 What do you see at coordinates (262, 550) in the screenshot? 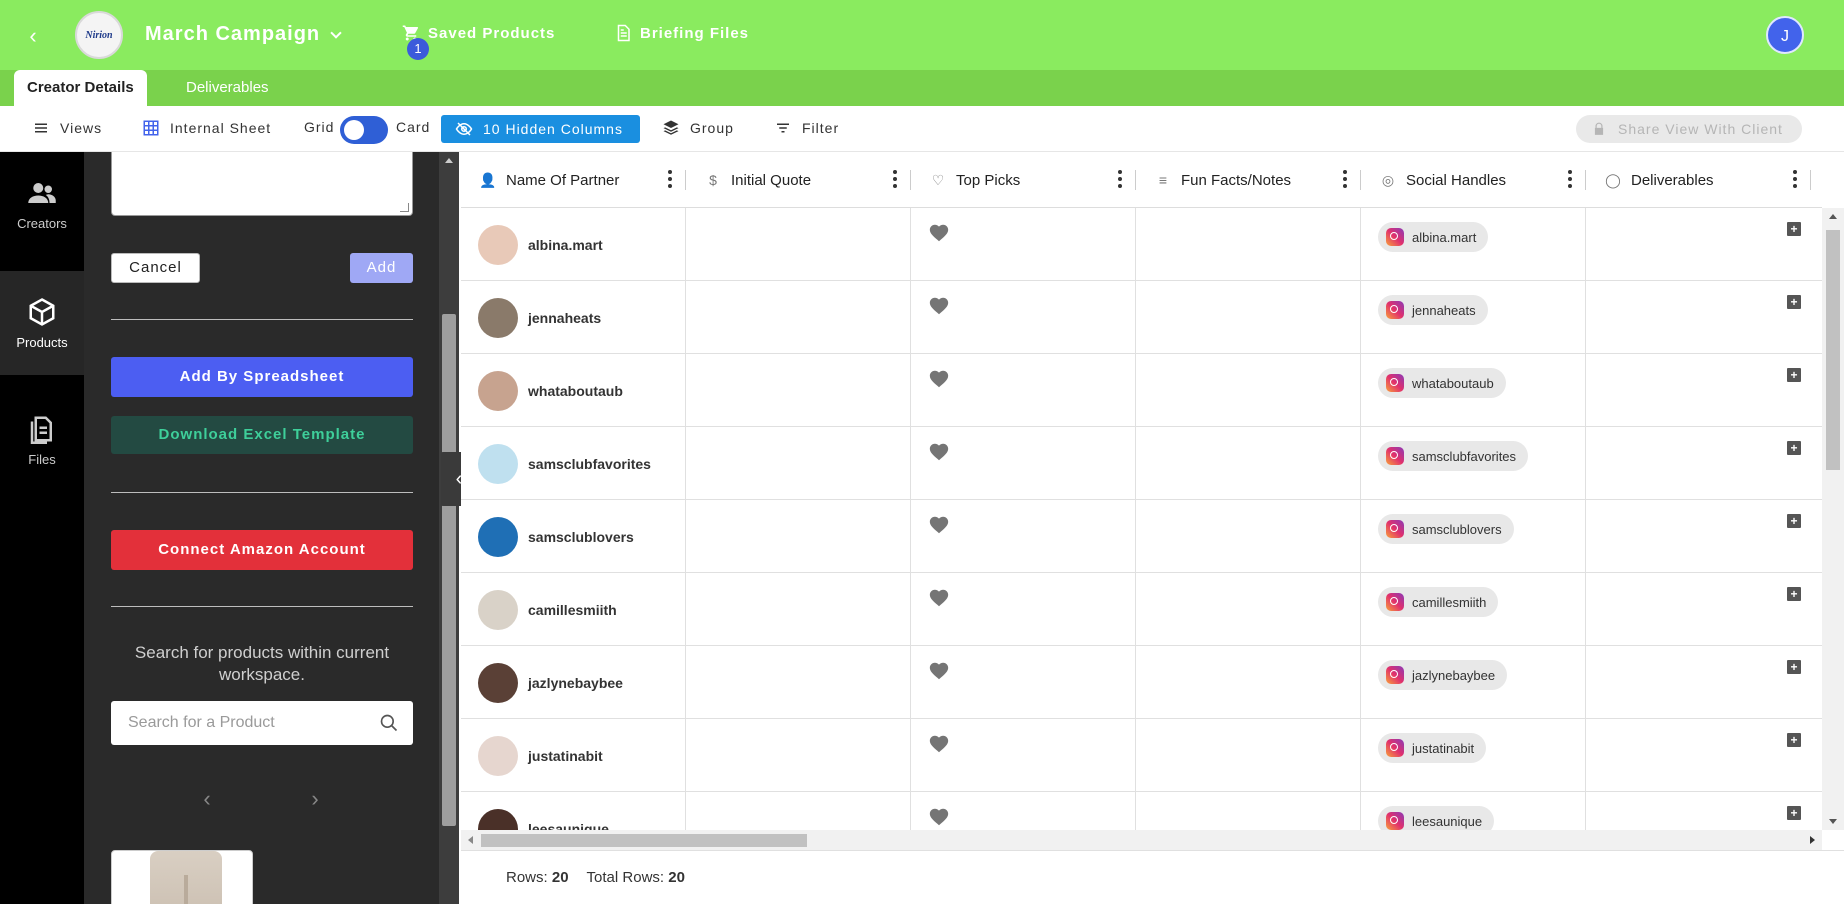
I see `connect-amazon-button: Connect Amazon Account` at bounding box center [262, 550].